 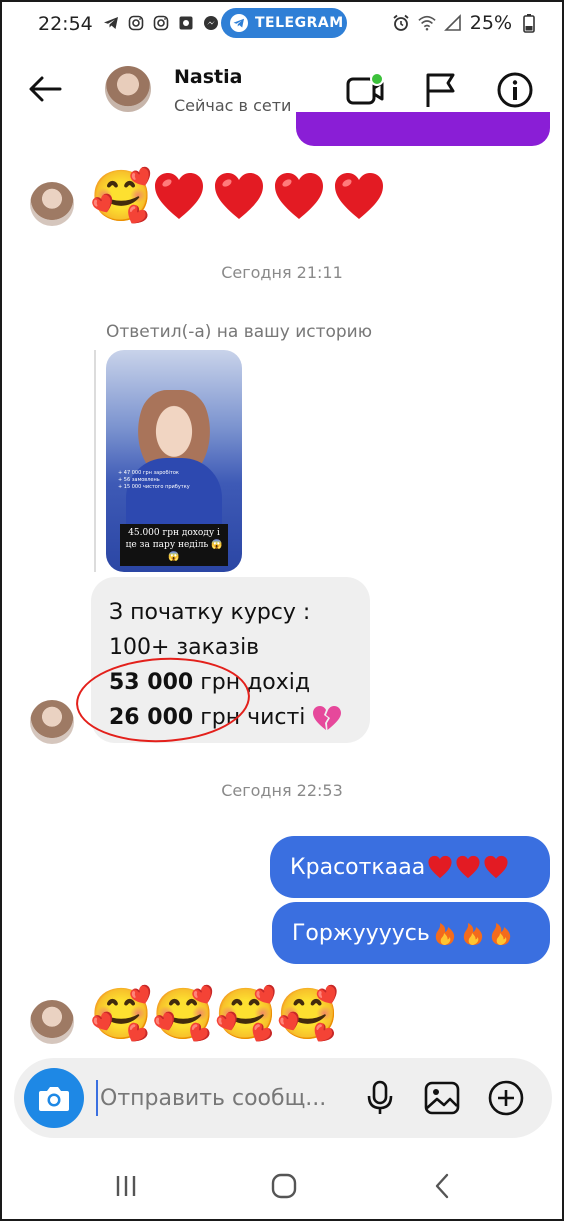 I want to click on telegram-label: TELEGRAM, so click(x=299, y=23).